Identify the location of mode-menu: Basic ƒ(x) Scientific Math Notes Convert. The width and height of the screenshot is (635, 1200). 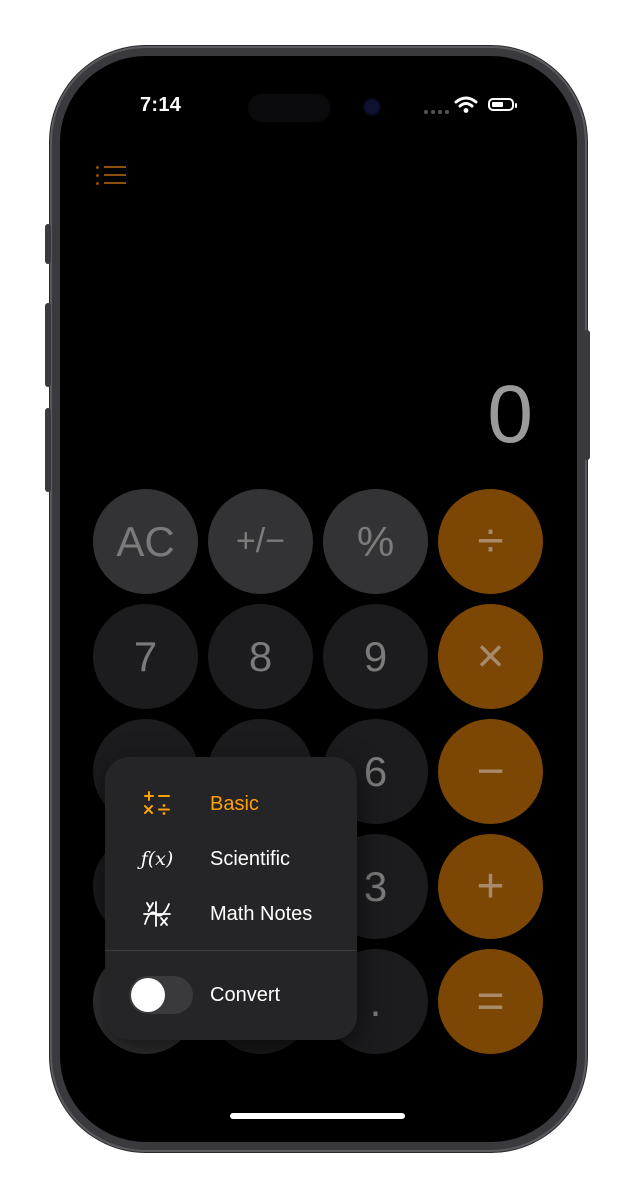
(231, 898).